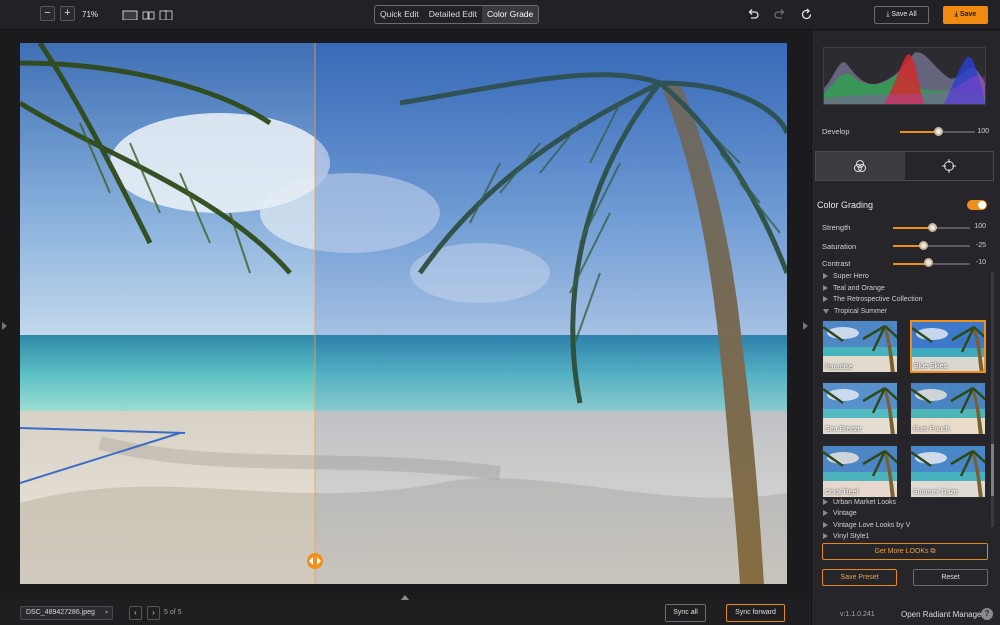 This screenshot has height=625, width=1000. I want to click on save-label: Save, so click(968, 14).